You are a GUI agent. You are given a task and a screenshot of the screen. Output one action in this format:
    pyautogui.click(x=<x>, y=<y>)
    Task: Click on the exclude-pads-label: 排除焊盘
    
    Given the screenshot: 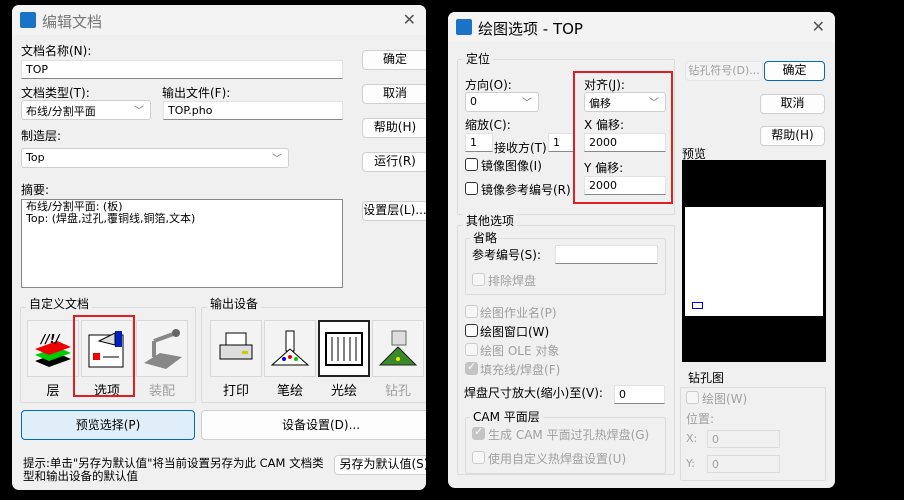 What is the action you would take?
    pyautogui.click(x=512, y=281)
    